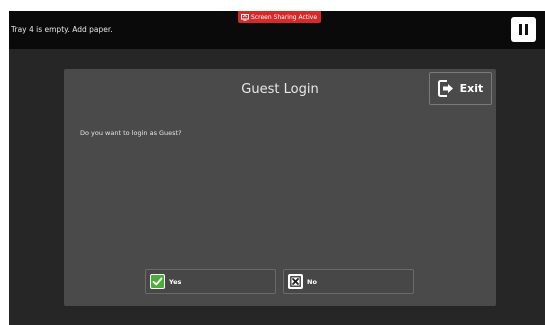 The image size is (545, 325). Describe the element at coordinates (157, 281) in the screenshot. I see `check-icon` at that location.